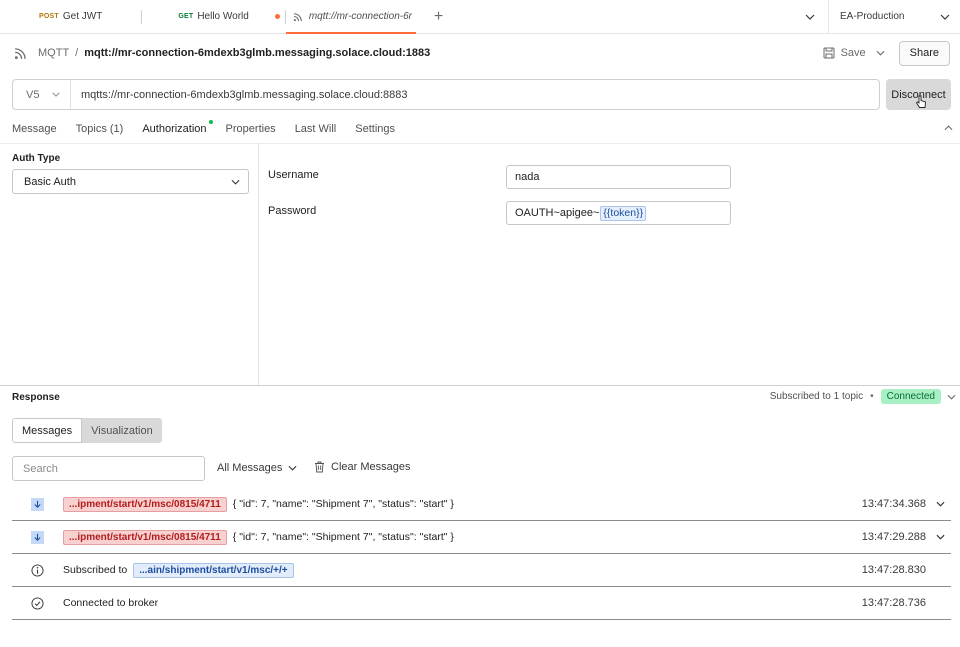 Image resolution: width=960 pixels, height=647 pixels. I want to click on response-view-toggle: Messages Visualization, so click(87, 430).